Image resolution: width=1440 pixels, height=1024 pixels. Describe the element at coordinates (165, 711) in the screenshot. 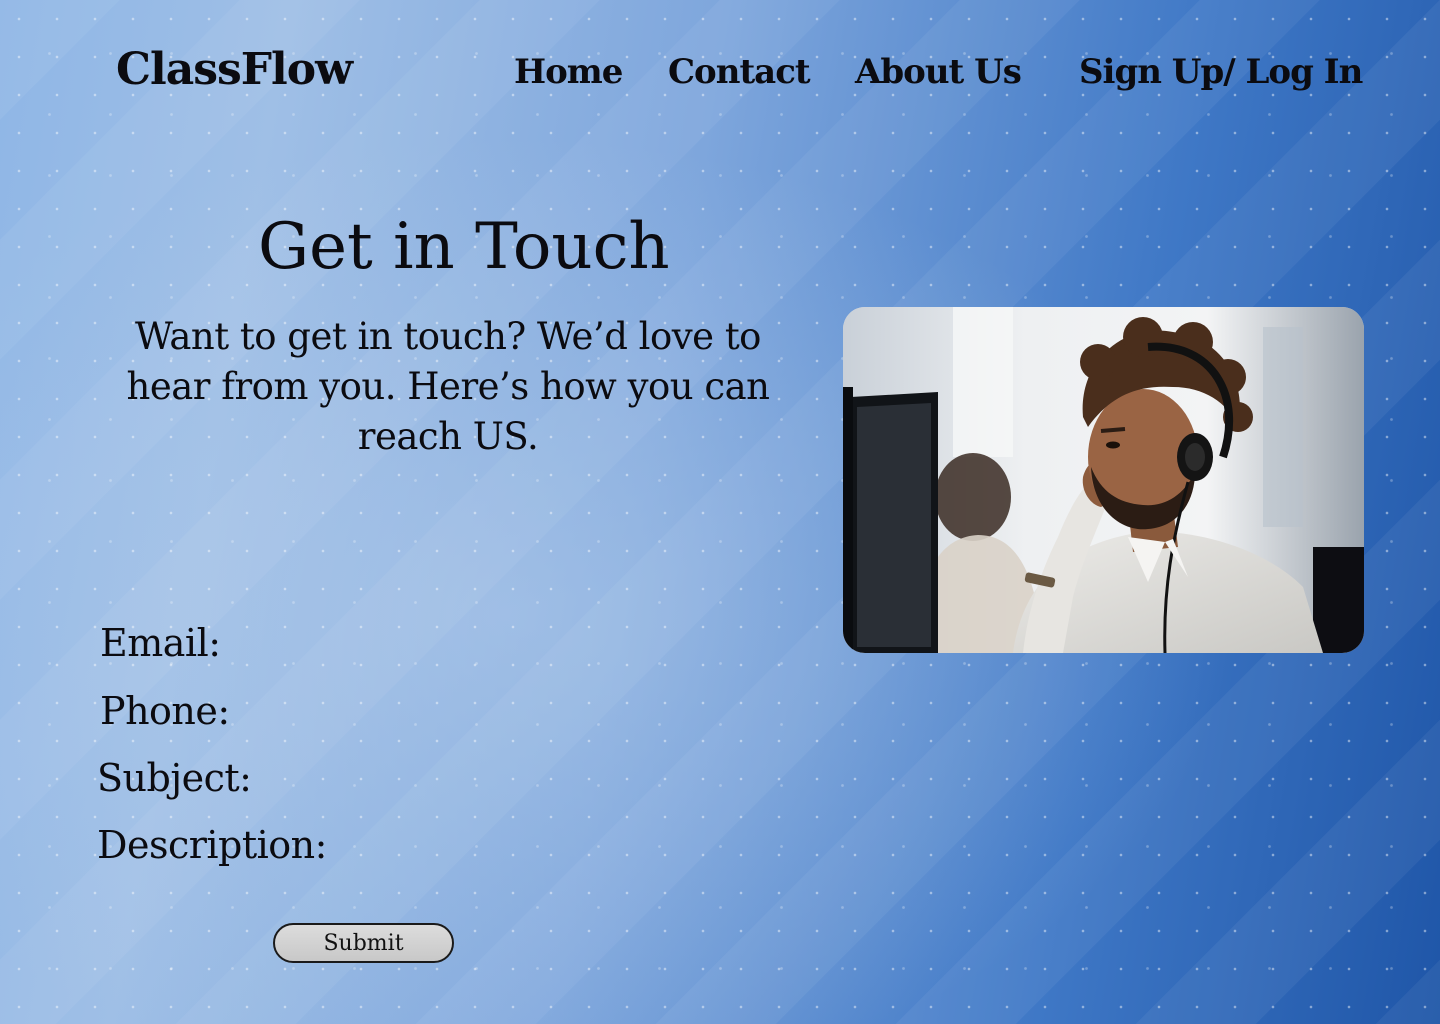

I see `phone-label: Phone:` at that location.